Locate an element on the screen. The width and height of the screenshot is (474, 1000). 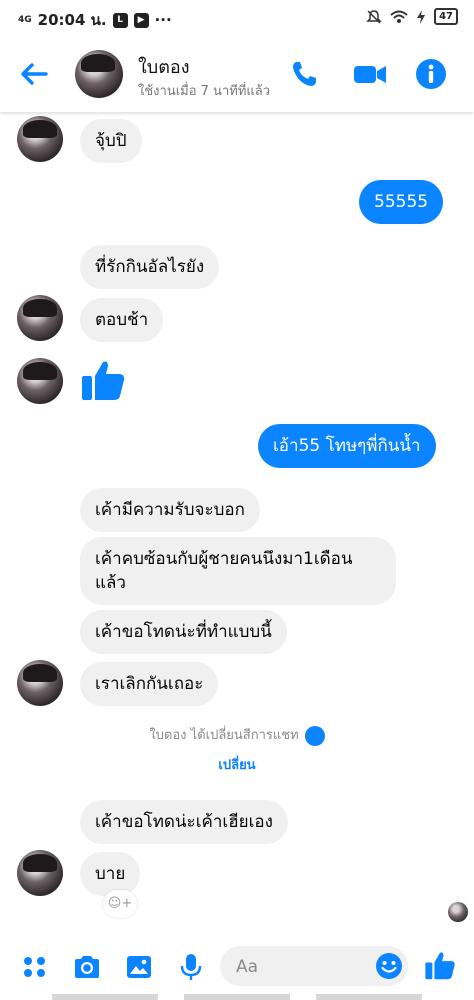
video-call-icon is located at coordinates (370, 74).